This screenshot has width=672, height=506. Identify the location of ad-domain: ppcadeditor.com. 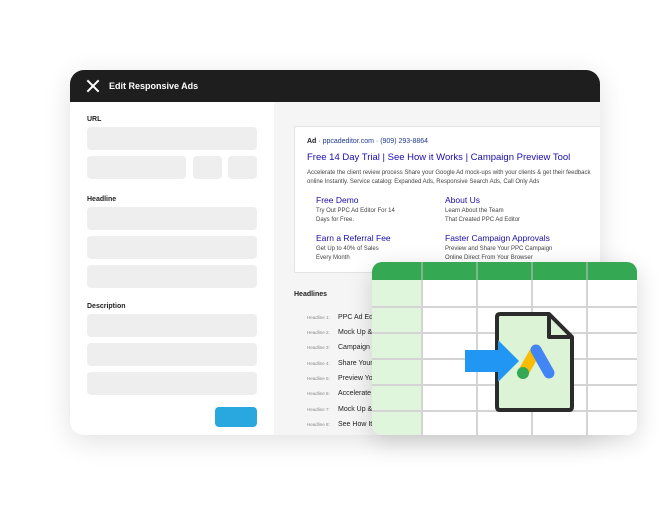
(348, 141).